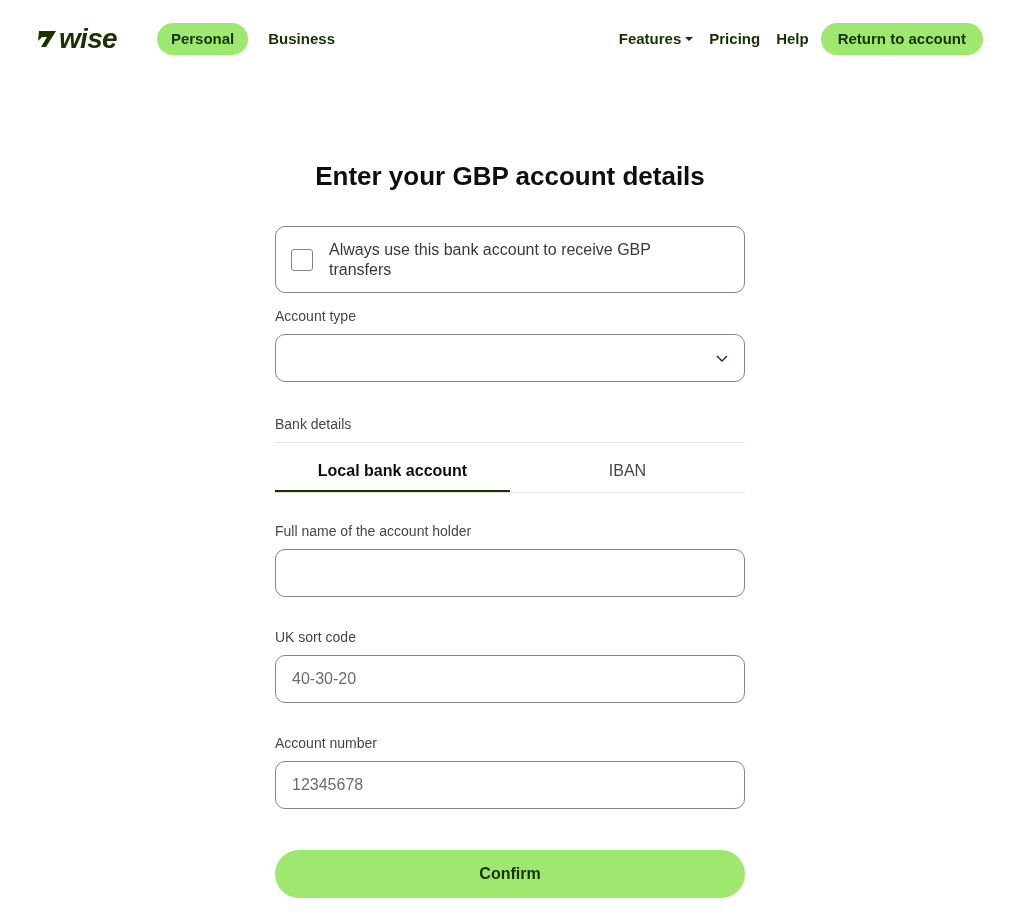 This screenshot has height=923, width=1020. What do you see at coordinates (316, 316) in the screenshot?
I see `field-label: Account type` at bounding box center [316, 316].